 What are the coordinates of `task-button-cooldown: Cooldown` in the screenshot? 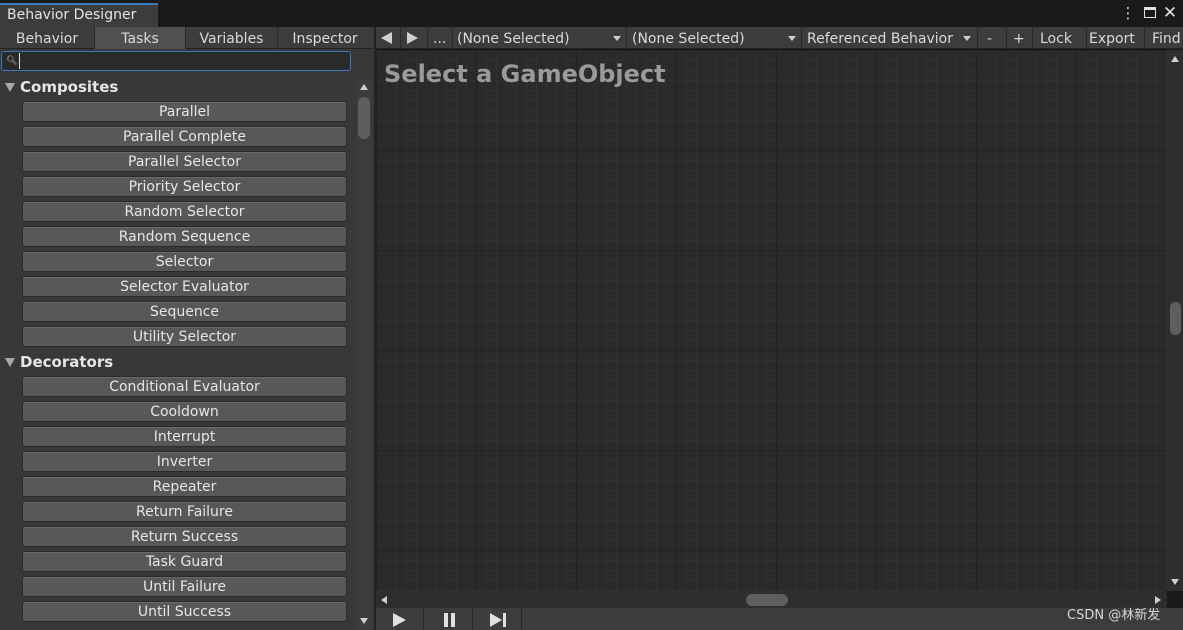 It's located at (184, 411).